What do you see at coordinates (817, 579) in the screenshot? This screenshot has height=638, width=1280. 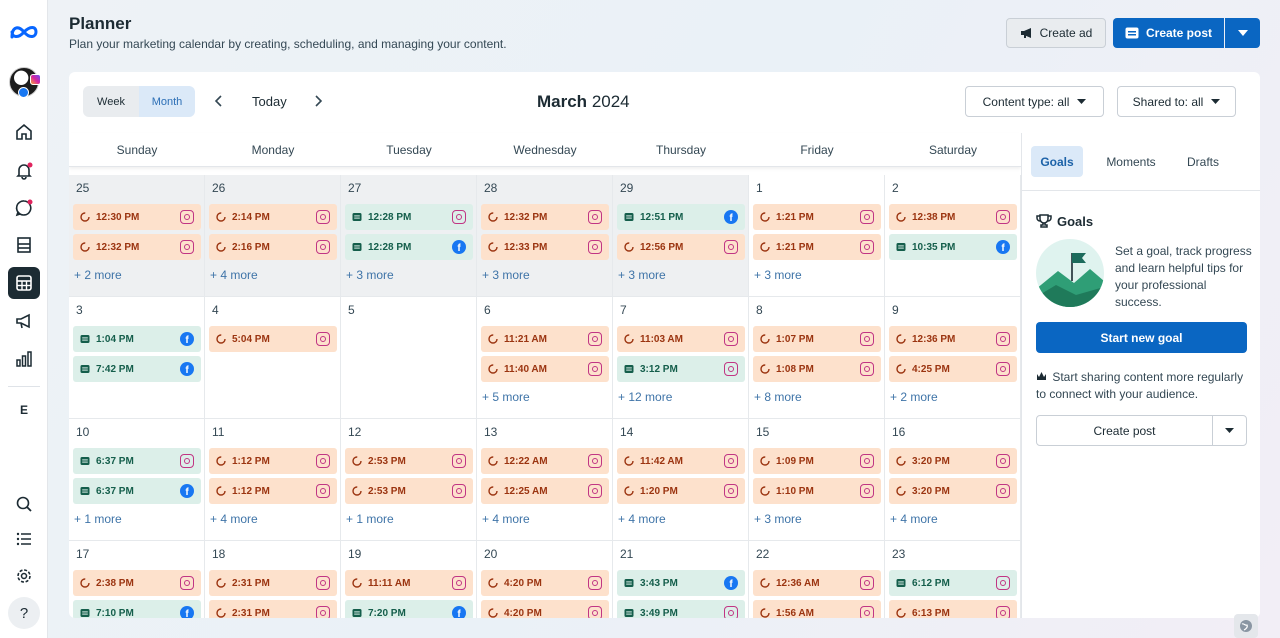 I see `day-cell: 22 12:36 AM 1:56 AM` at bounding box center [817, 579].